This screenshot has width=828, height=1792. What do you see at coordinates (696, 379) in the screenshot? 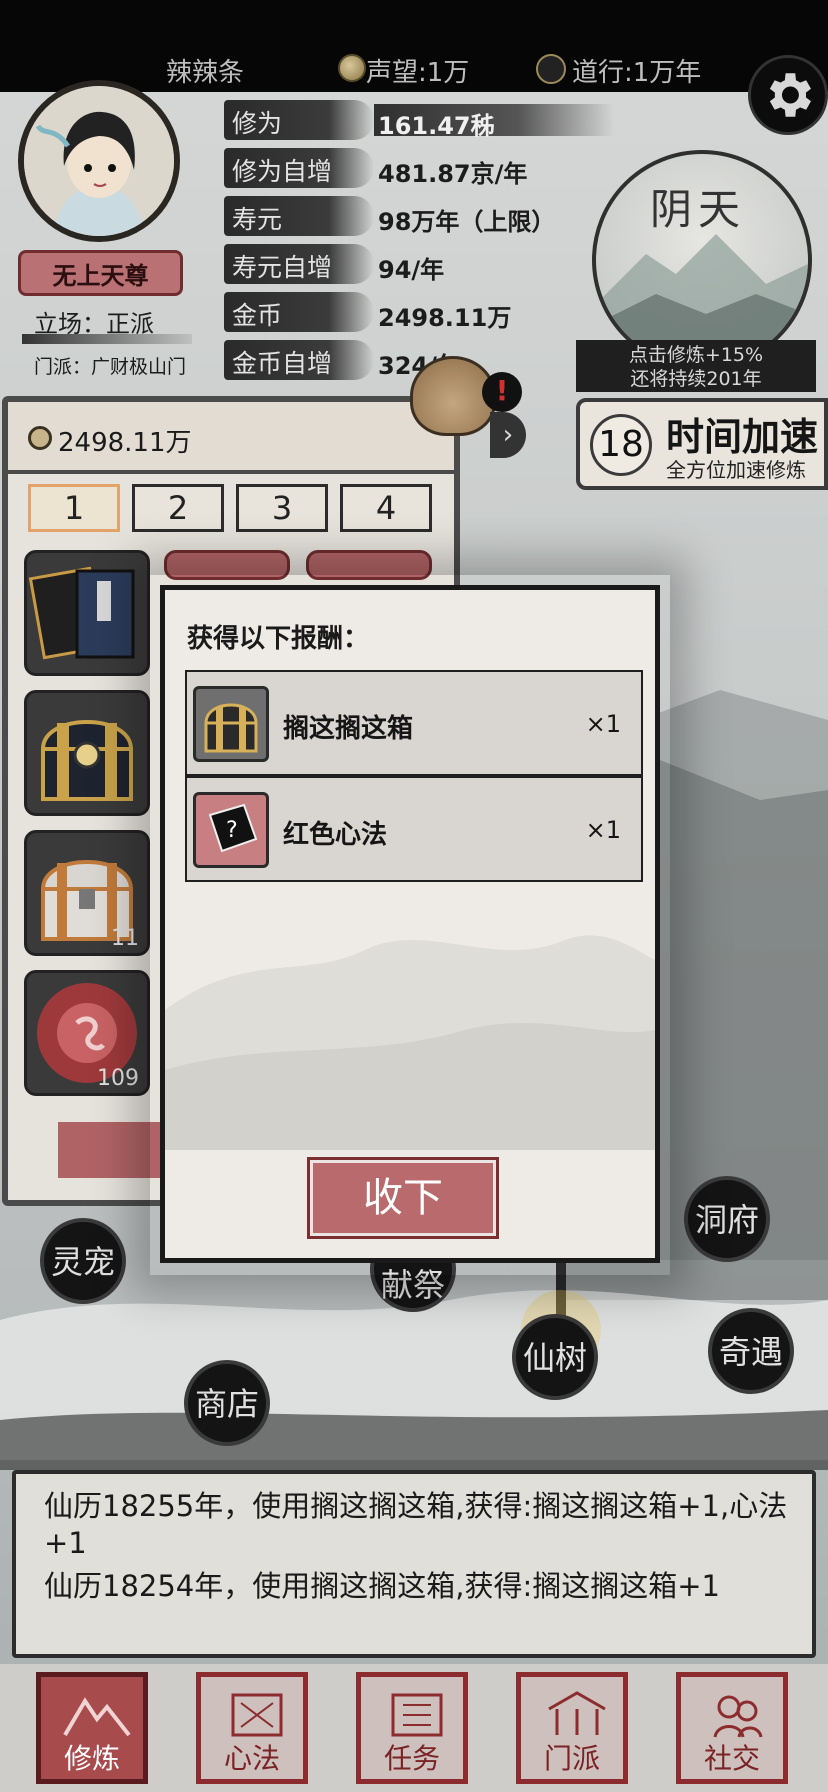
I see `weather-duration: 还将持续201年` at bounding box center [696, 379].